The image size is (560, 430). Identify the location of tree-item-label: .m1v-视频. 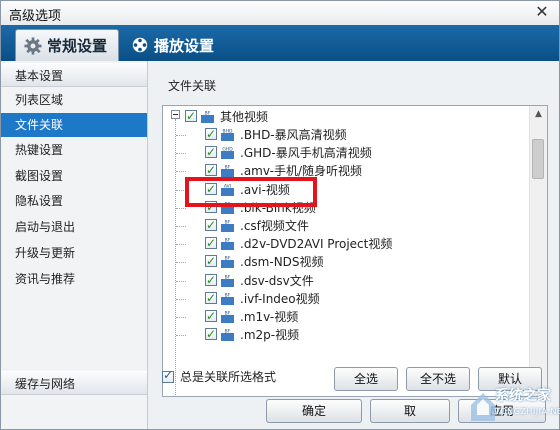
(269, 317).